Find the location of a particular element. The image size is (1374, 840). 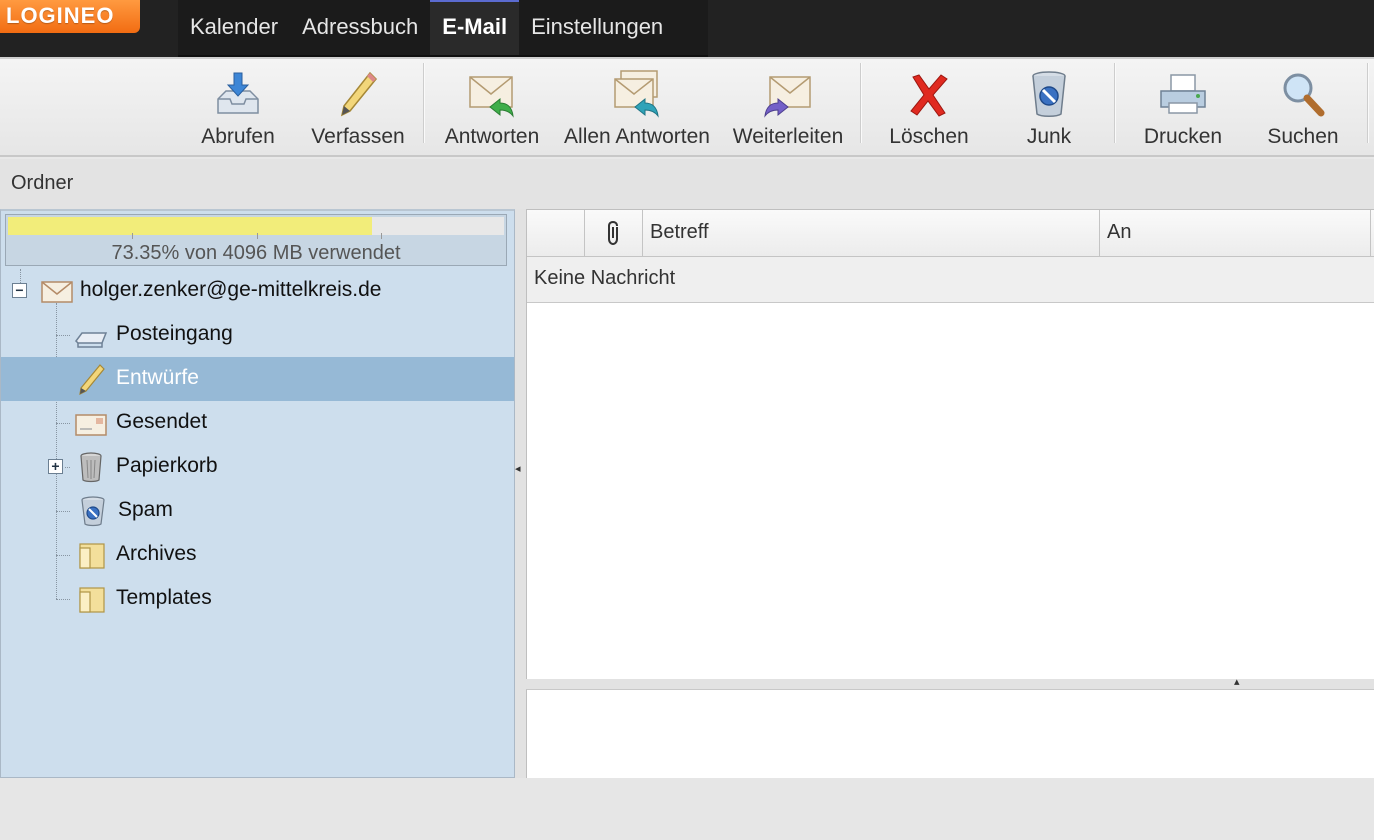

suchen-button: Suchen is located at coordinates (1303, 108).